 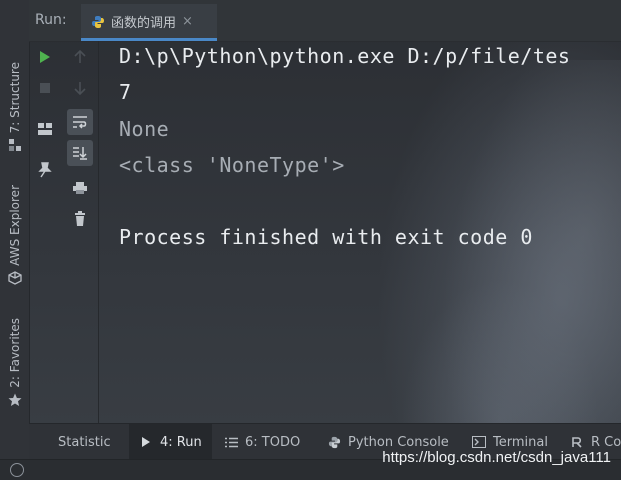 I want to click on tab-run-config: 函数的调用 ×, so click(x=149, y=22).